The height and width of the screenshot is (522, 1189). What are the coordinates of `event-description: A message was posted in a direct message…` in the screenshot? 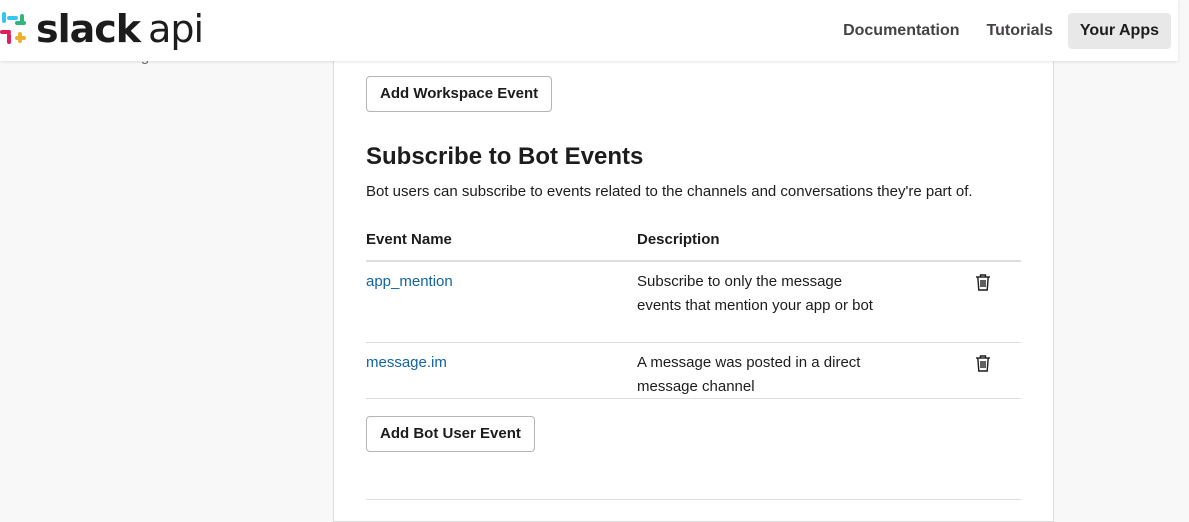 It's located at (749, 374).